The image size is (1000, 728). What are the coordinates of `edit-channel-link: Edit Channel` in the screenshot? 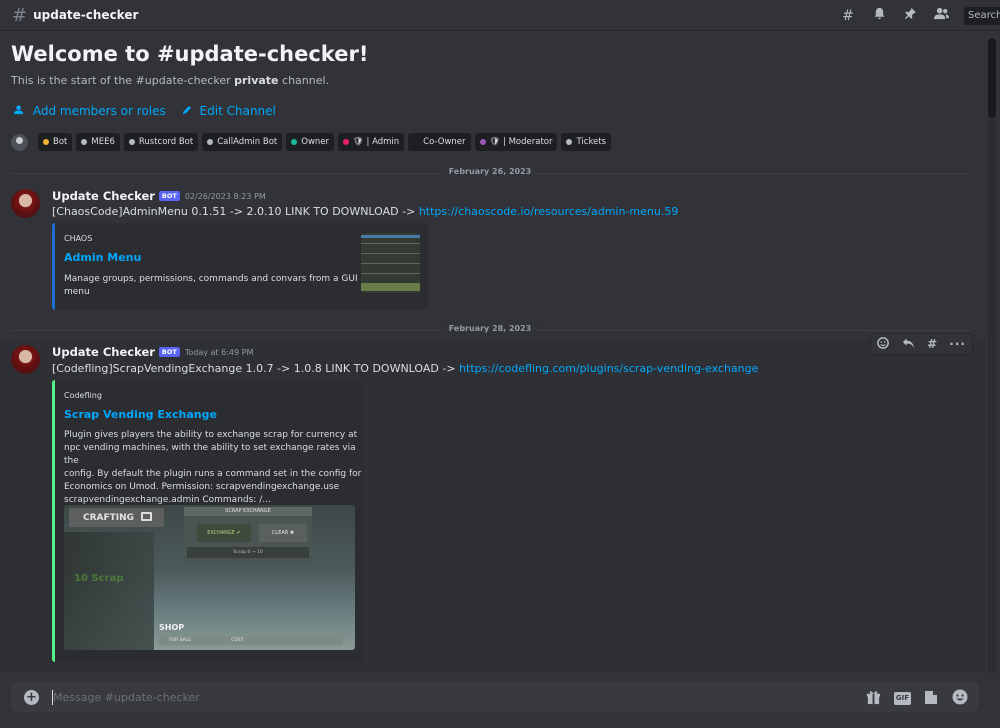 It's located at (229, 111).